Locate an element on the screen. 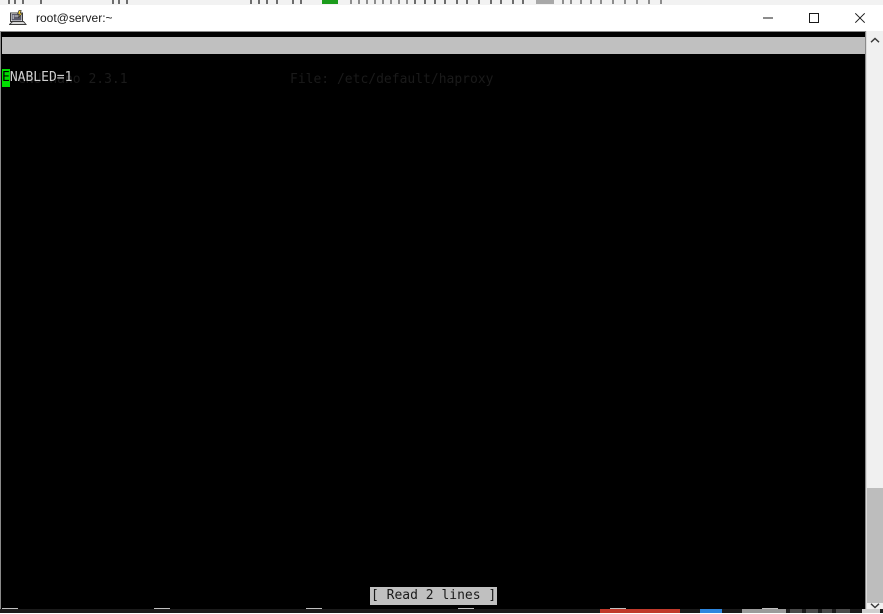  window-titlebar: root@server:~ is located at coordinates (441, 18).